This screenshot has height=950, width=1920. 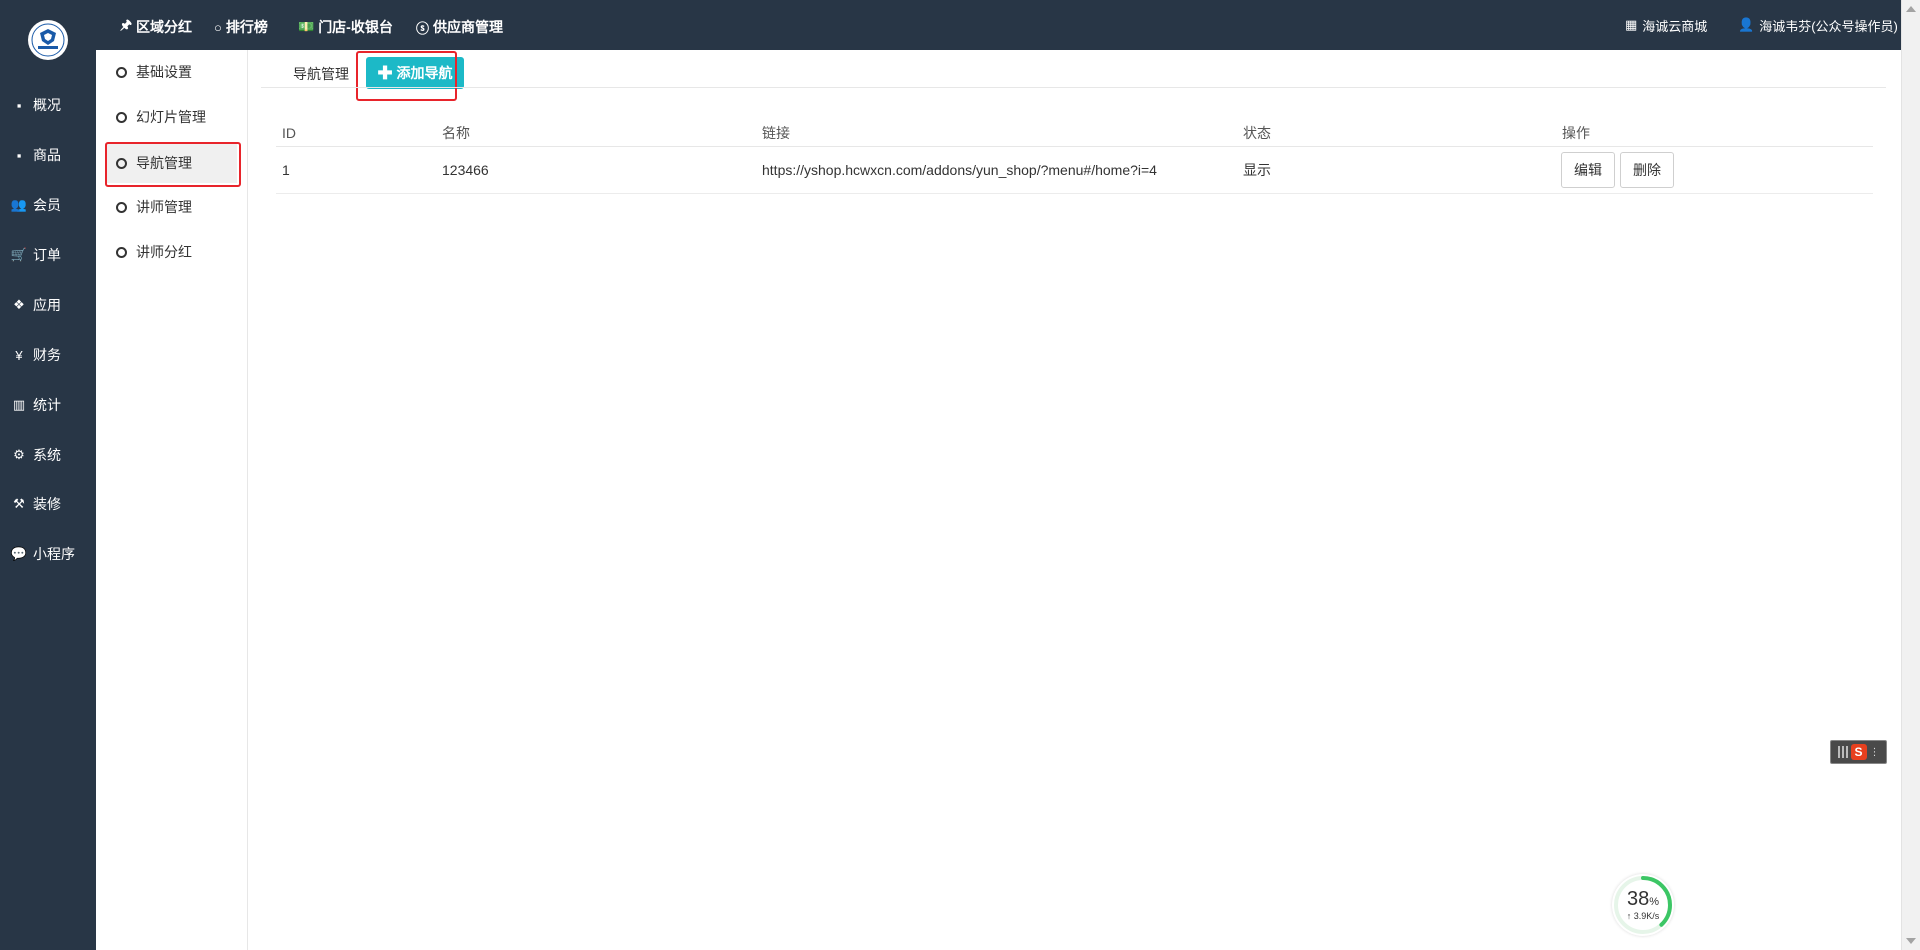 I want to click on plus-icon: ✚, so click(x=385, y=73).